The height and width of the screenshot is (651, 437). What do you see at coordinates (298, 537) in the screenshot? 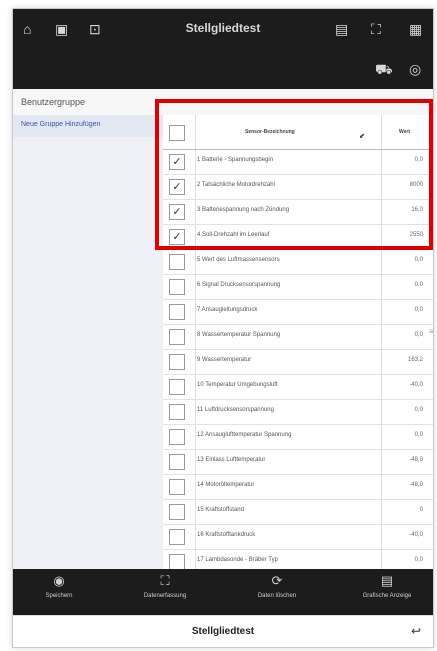
I see `table-row: 16 Kraftstofftankdruck -40,0` at bounding box center [298, 537].